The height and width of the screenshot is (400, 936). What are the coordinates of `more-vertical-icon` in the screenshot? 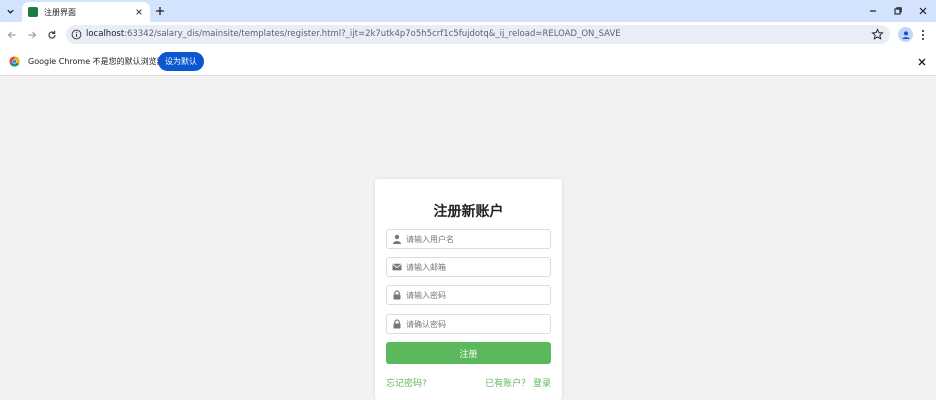 It's located at (923, 34).